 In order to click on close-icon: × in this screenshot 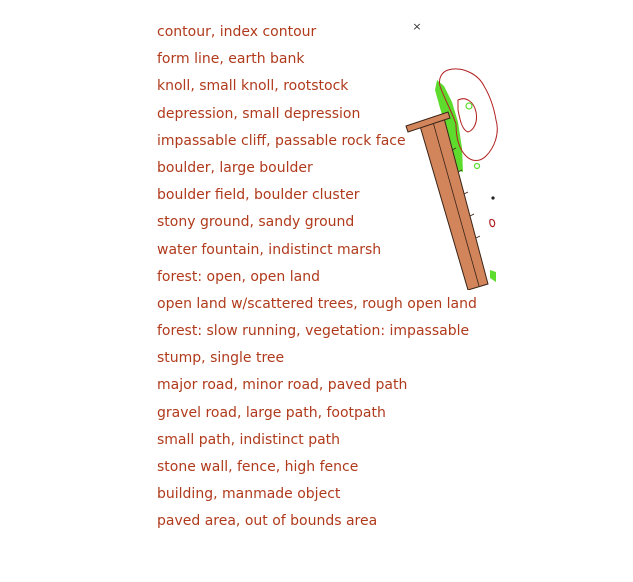, I will do `click(417, 26)`.